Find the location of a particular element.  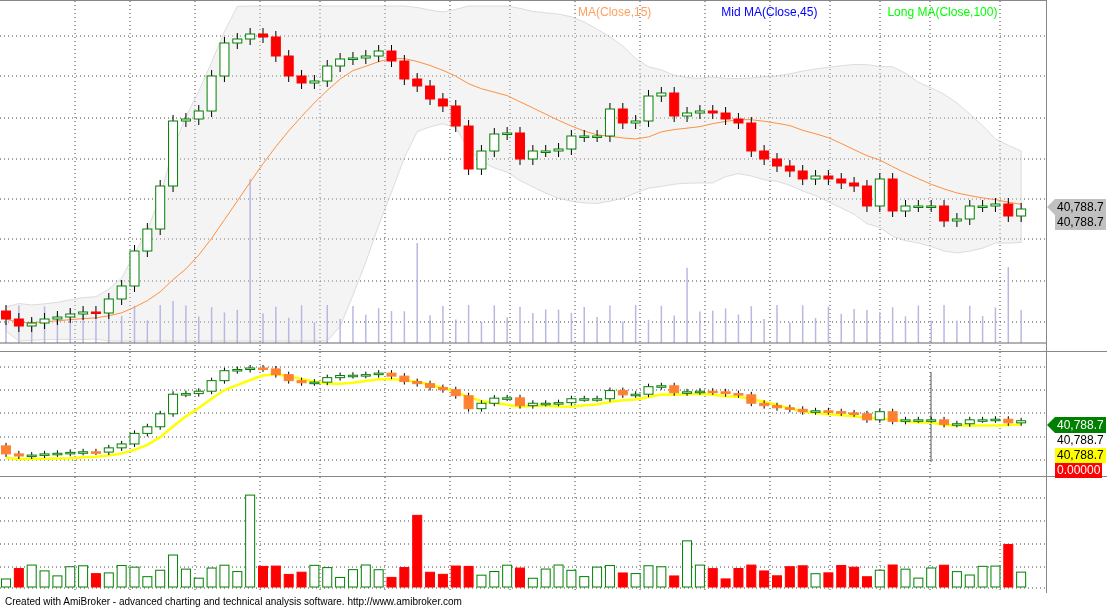

legend-label: MA(Close,15) is located at coordinates (615, 12).